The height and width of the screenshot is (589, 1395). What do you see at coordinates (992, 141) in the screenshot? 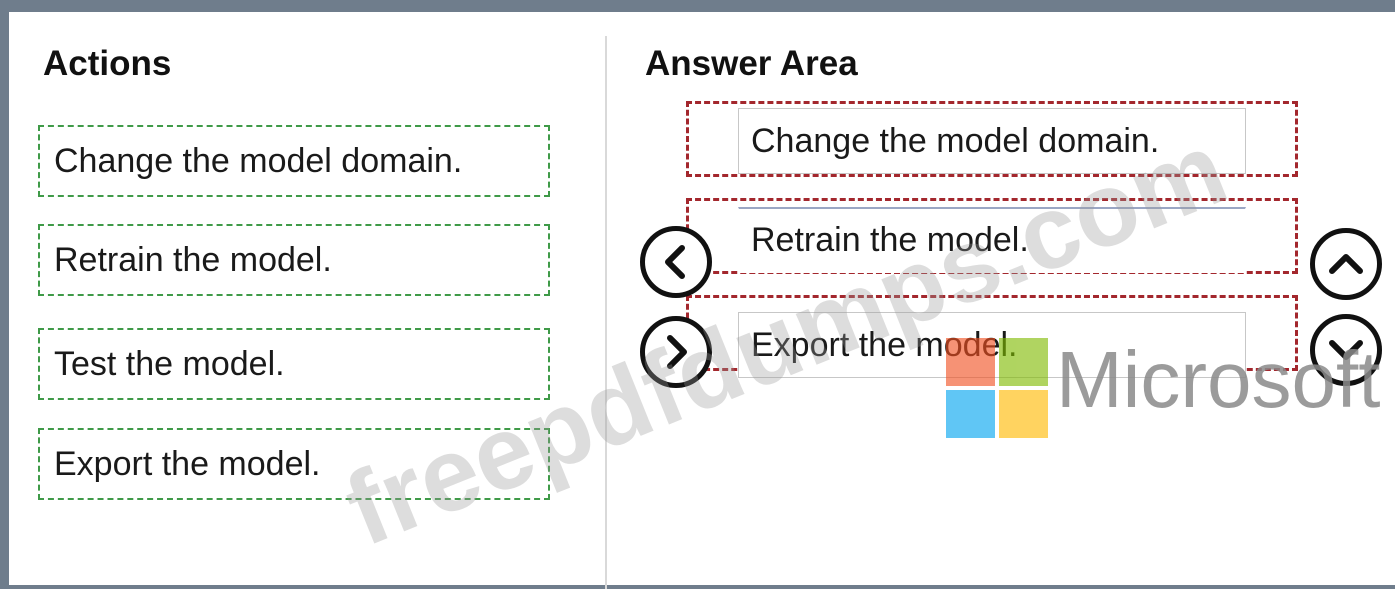
I see `answer-item-change-domain: Change the model domain.` at bounding box center [992, 141].